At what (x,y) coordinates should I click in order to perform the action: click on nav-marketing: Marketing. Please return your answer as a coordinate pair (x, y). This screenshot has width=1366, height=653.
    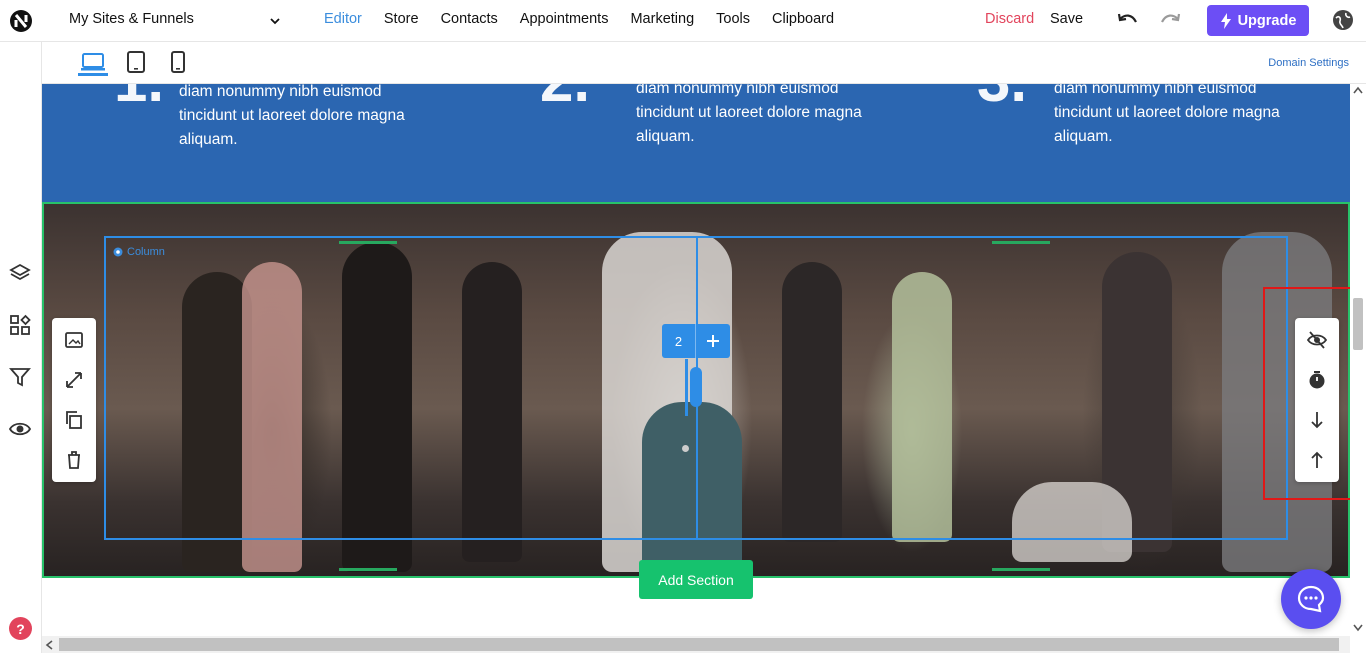
    Looking at the image, I should click on (662, 19).